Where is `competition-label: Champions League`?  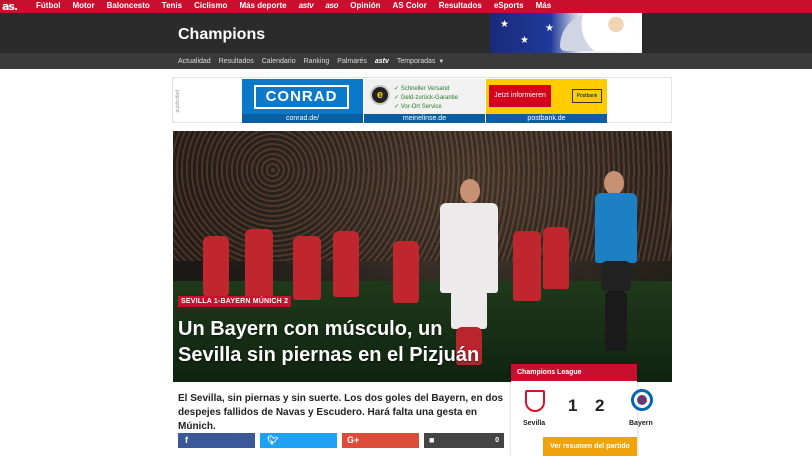 competition-label: Champions League is located at coordinates (574, 372).